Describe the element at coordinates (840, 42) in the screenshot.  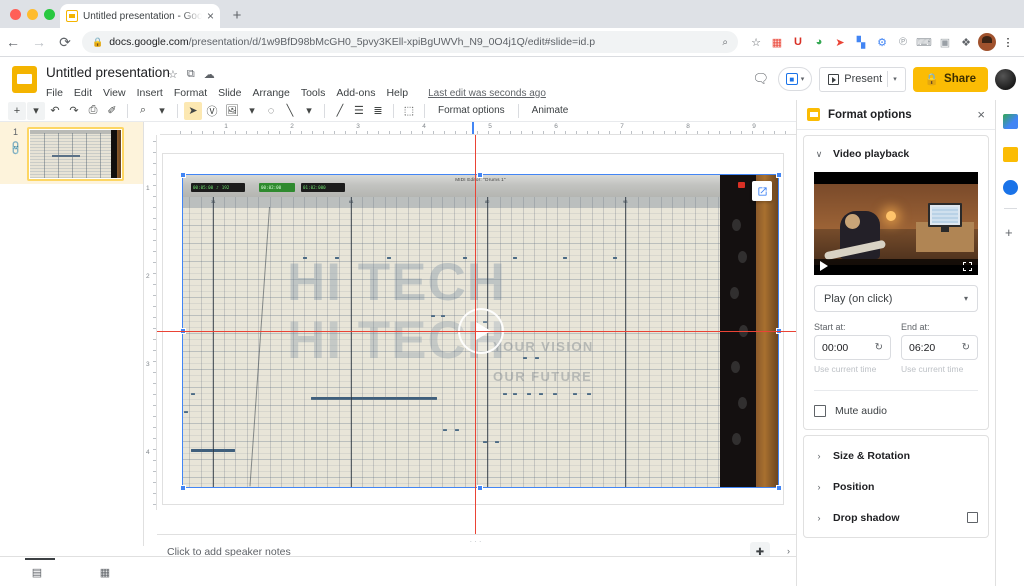
I see `bird-extension-icon: ➤` at that location.